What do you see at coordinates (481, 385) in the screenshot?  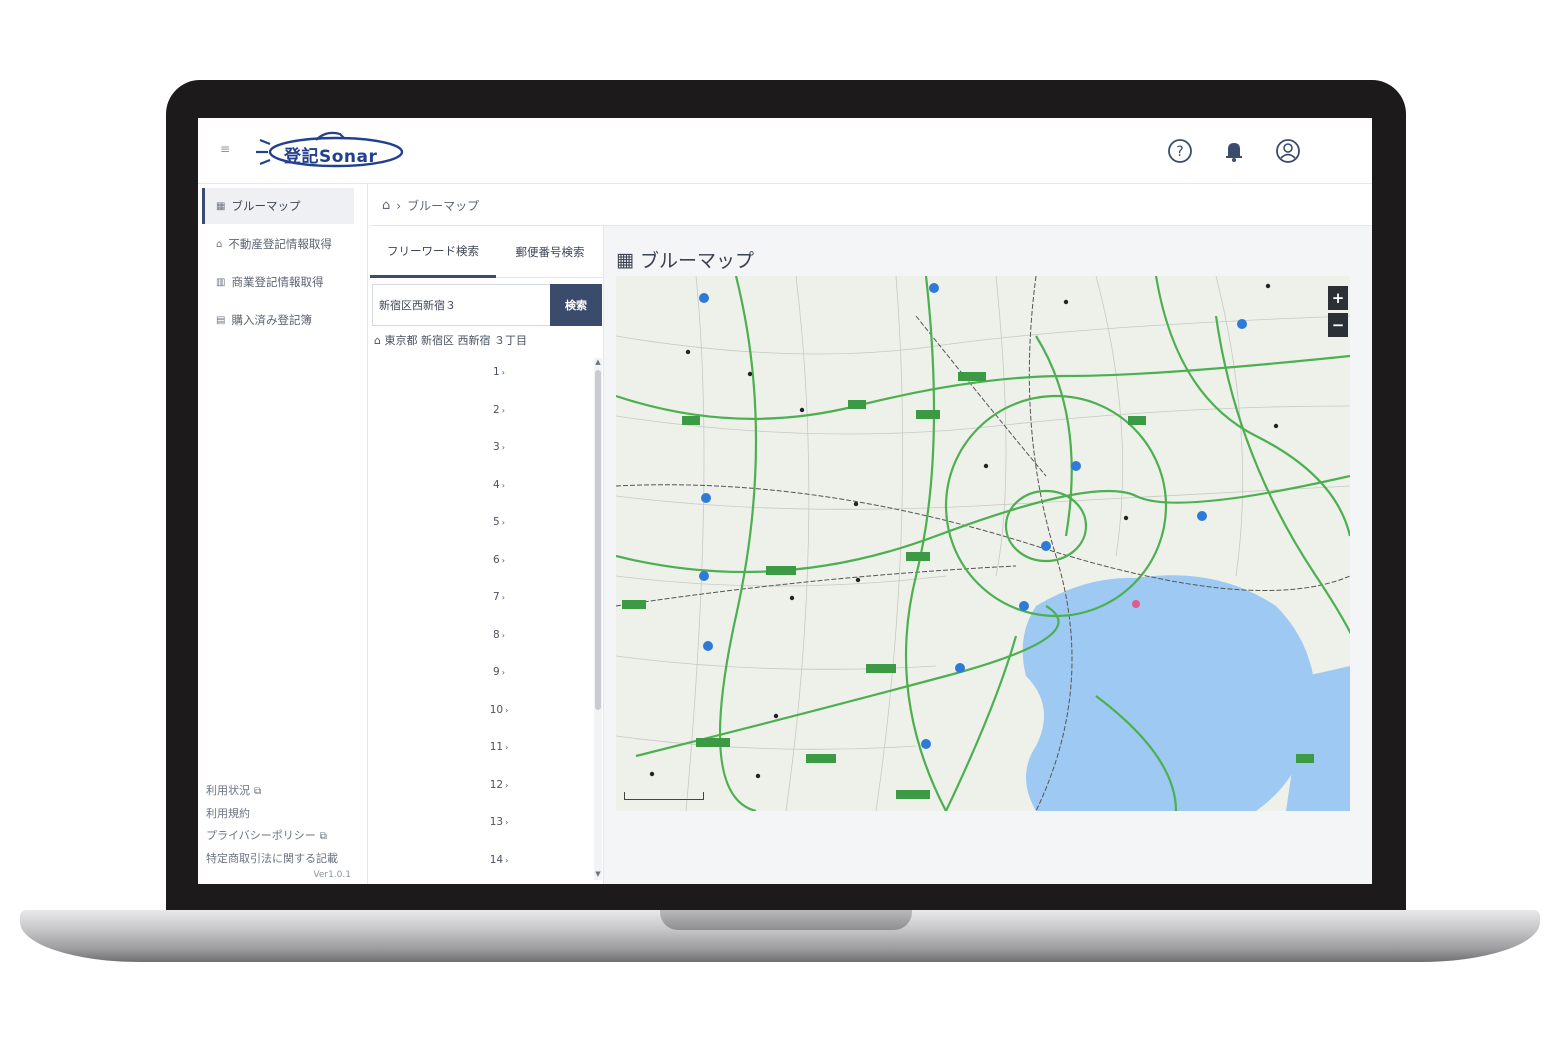 I see `lot-item: 1 ›` at bounding box center [481, 385].